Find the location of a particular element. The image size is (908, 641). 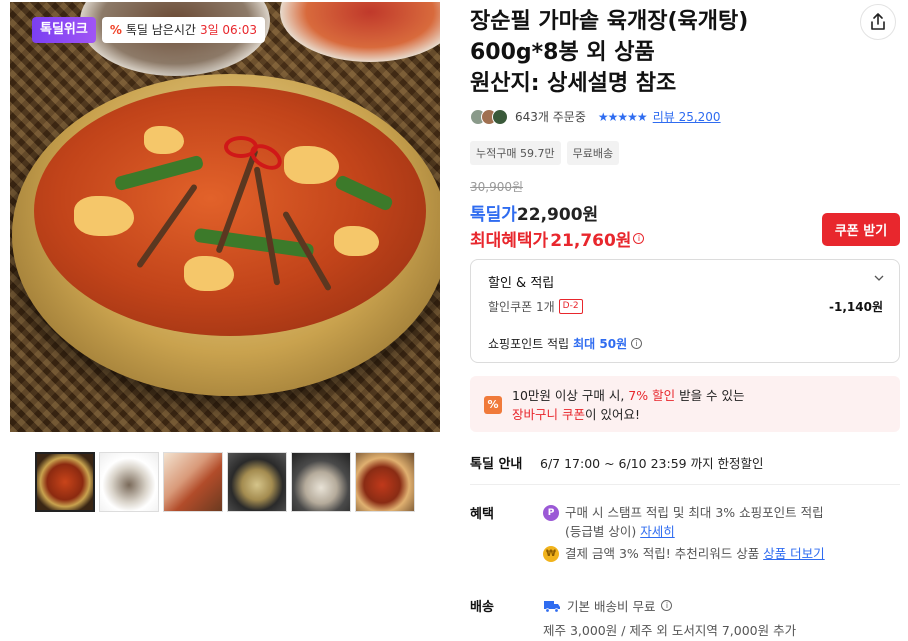

stamp-benefit-note: (등급별 상이) is located at coordinates (603, 531).